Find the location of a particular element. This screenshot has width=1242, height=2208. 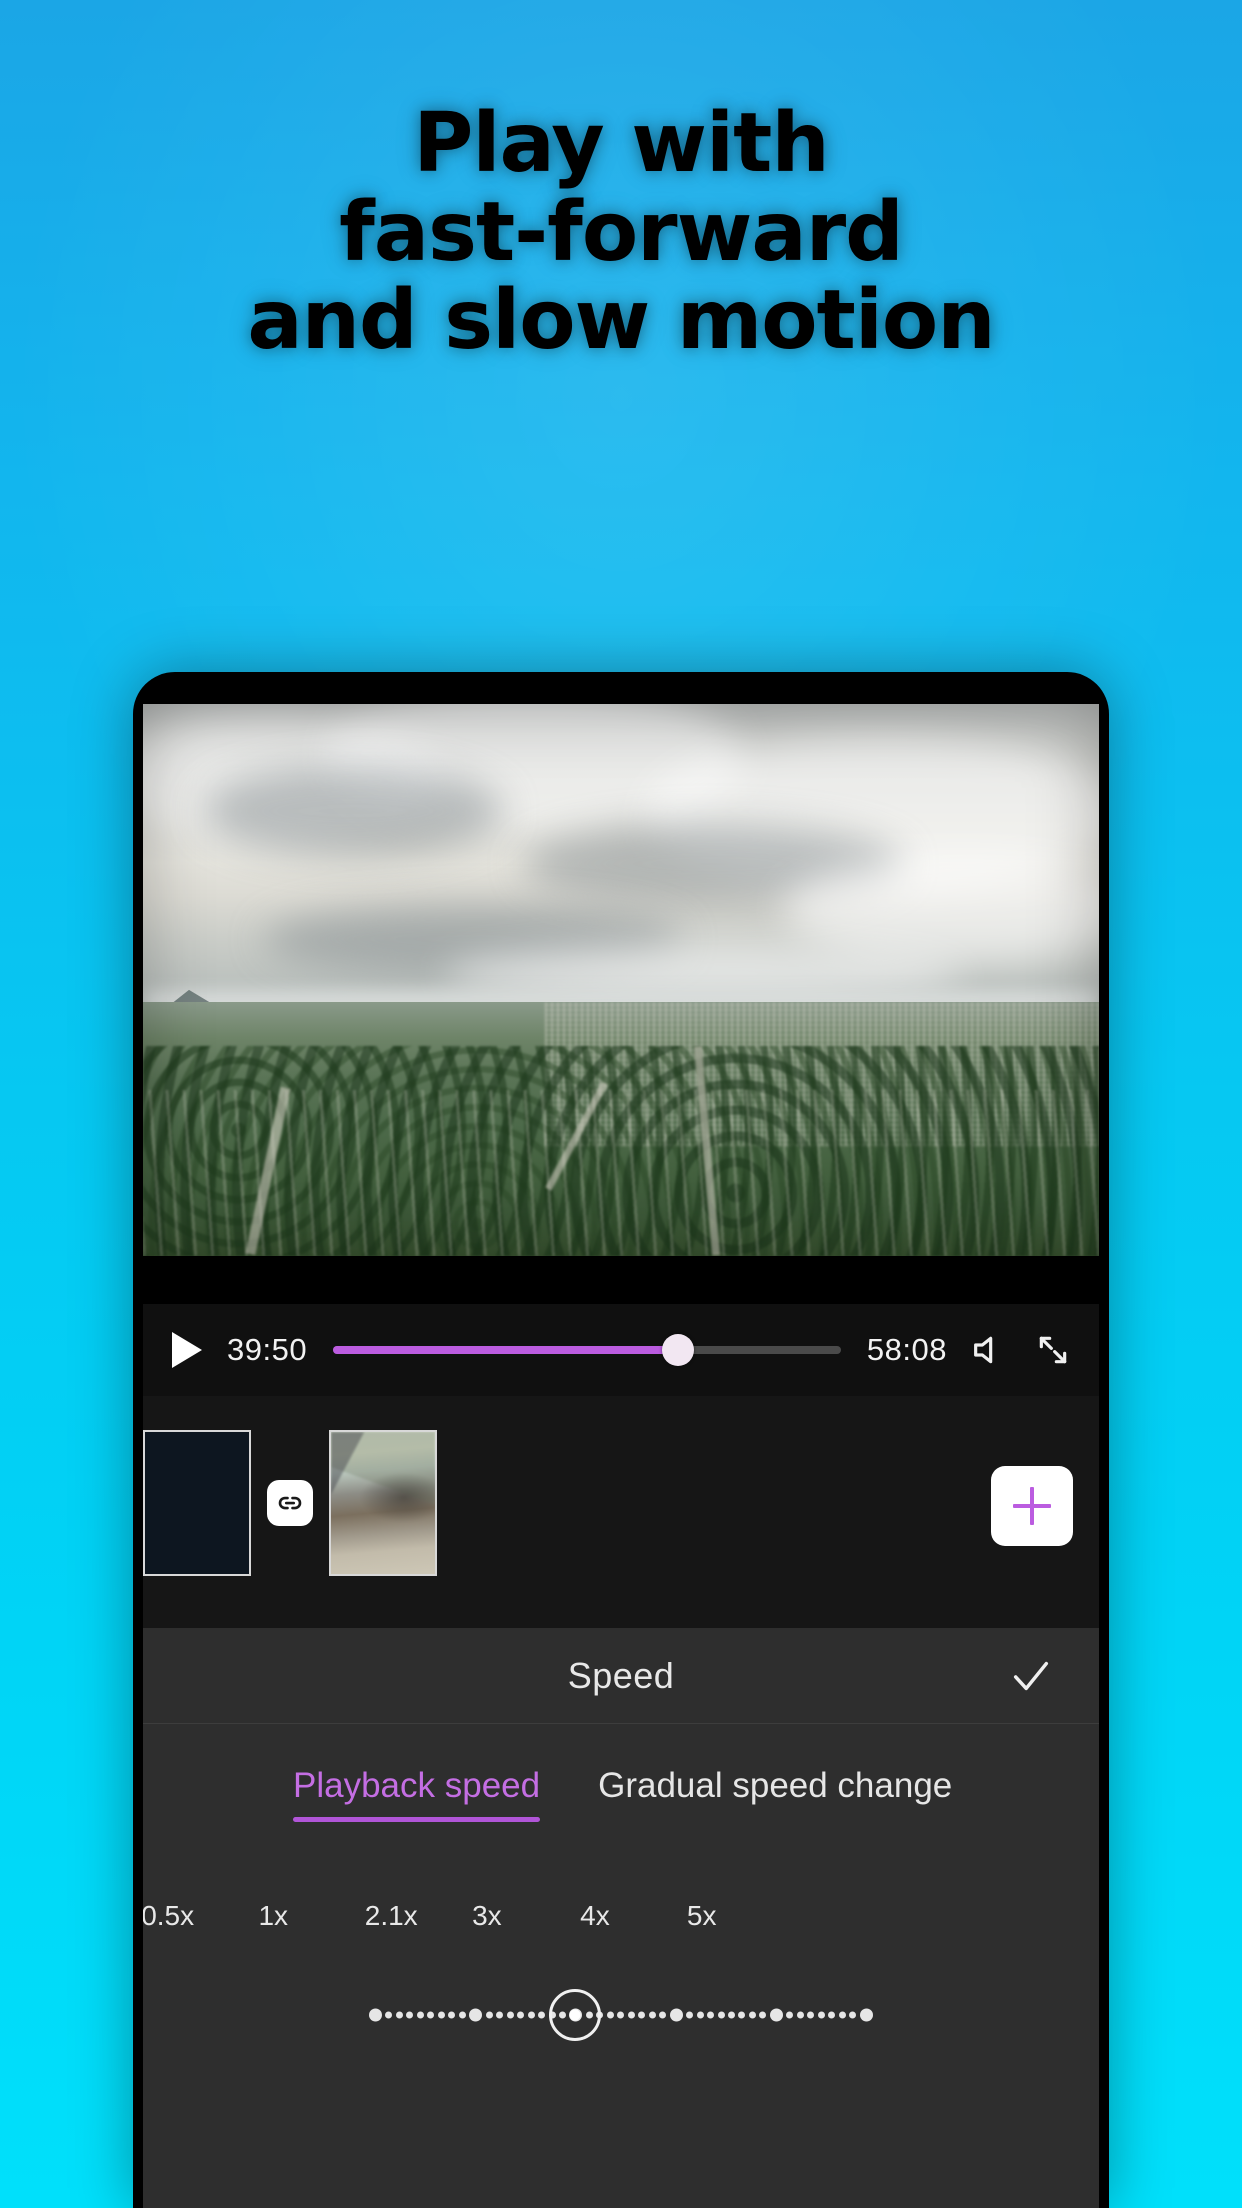

slider-dots is located at coordinates (621, 2015).